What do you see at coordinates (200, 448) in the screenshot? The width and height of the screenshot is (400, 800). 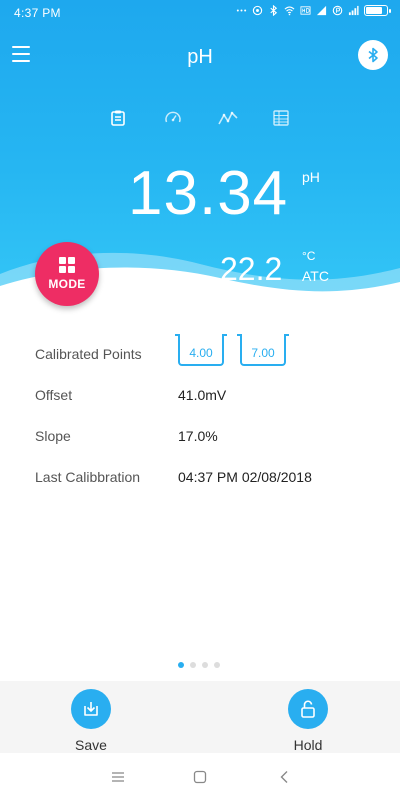 I see `slope-row: Slope 17.0%` at bounding box center [200, 448].